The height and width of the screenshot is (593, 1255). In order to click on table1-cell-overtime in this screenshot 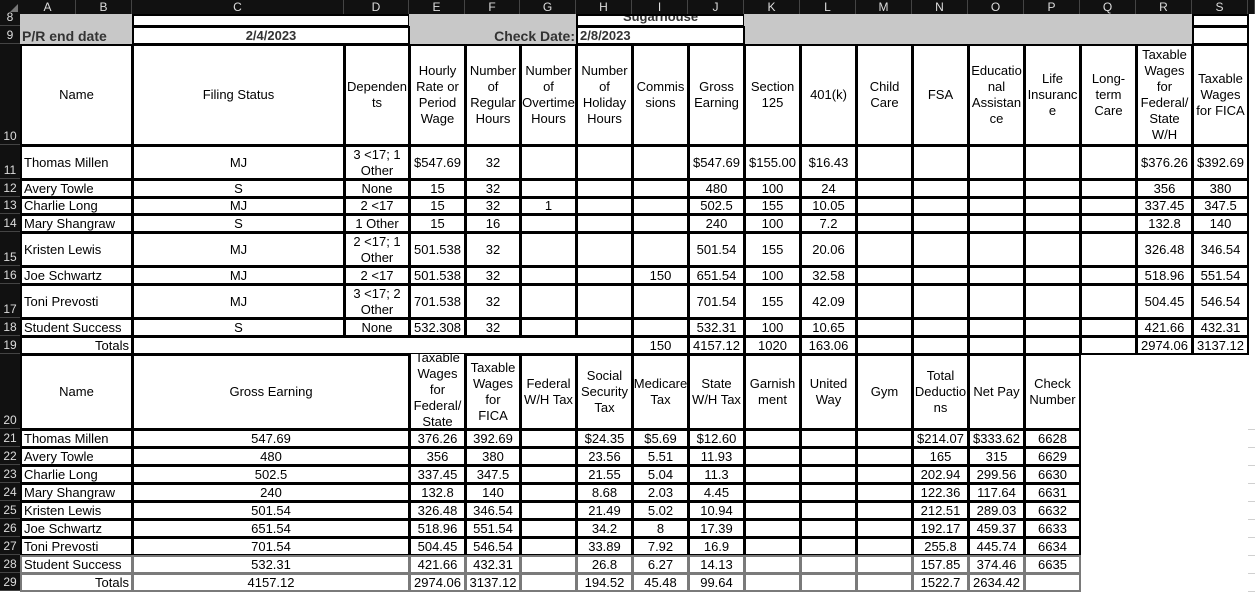, I will do `click(548, 249)`.